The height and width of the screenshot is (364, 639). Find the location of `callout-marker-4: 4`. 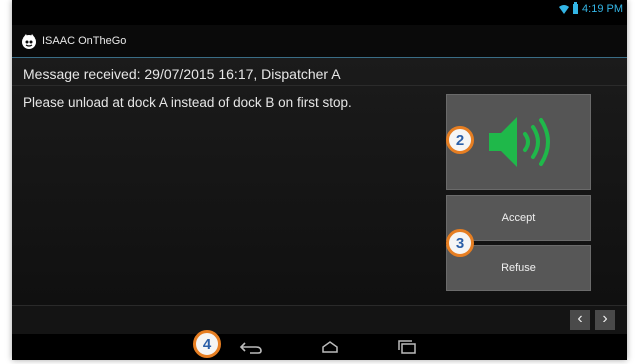

callout-marker-4: 4 is located at coordinates (207, 344).